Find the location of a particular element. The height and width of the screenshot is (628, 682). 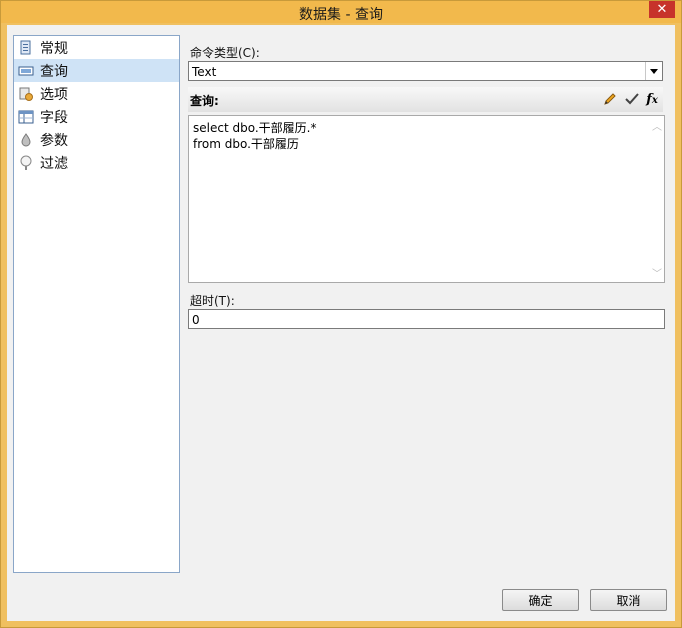

fields-icon is located at coordinates (26, 116).